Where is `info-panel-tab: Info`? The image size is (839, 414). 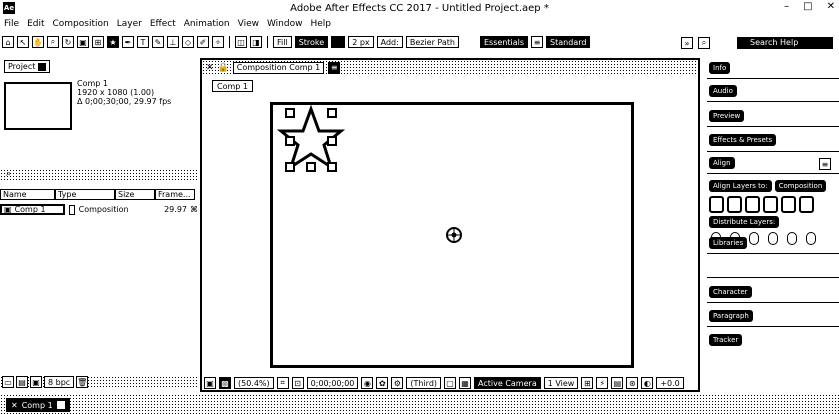 info-panel-tab: Info is located at coordinates (720, 68).